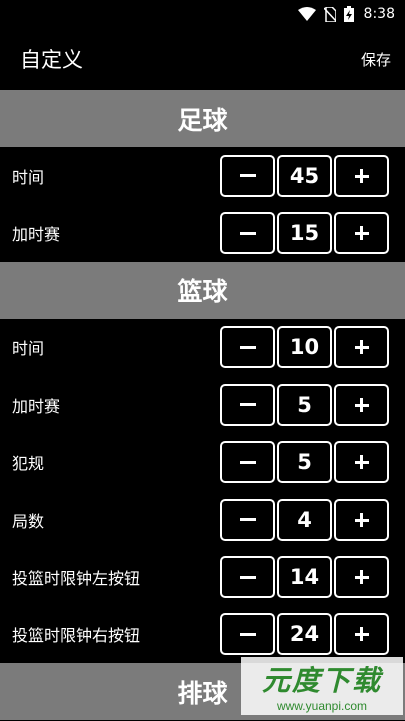  Describe the element at coordinates (202, 232) in the screenshot. I see `setting-row: 加时赛 15` at that location.